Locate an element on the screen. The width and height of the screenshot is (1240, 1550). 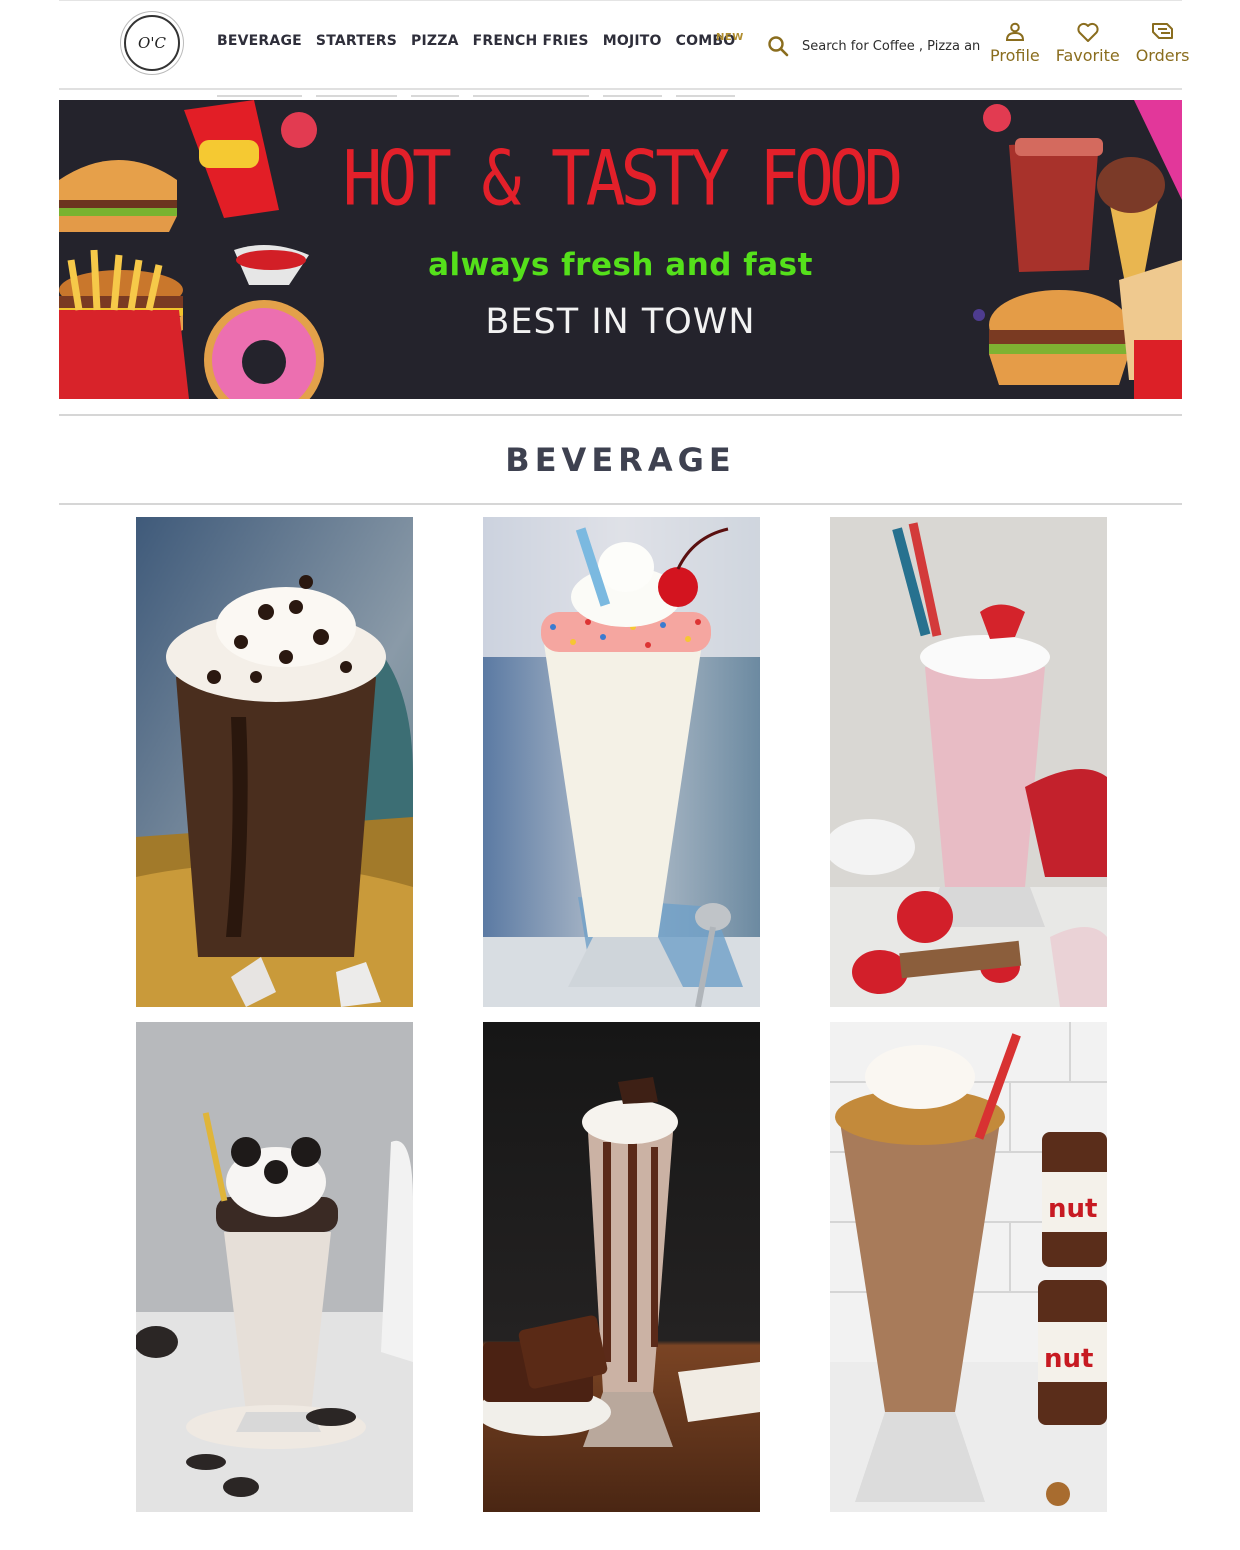
brownie-milkshake-image is located at coordinates (621, 1267).